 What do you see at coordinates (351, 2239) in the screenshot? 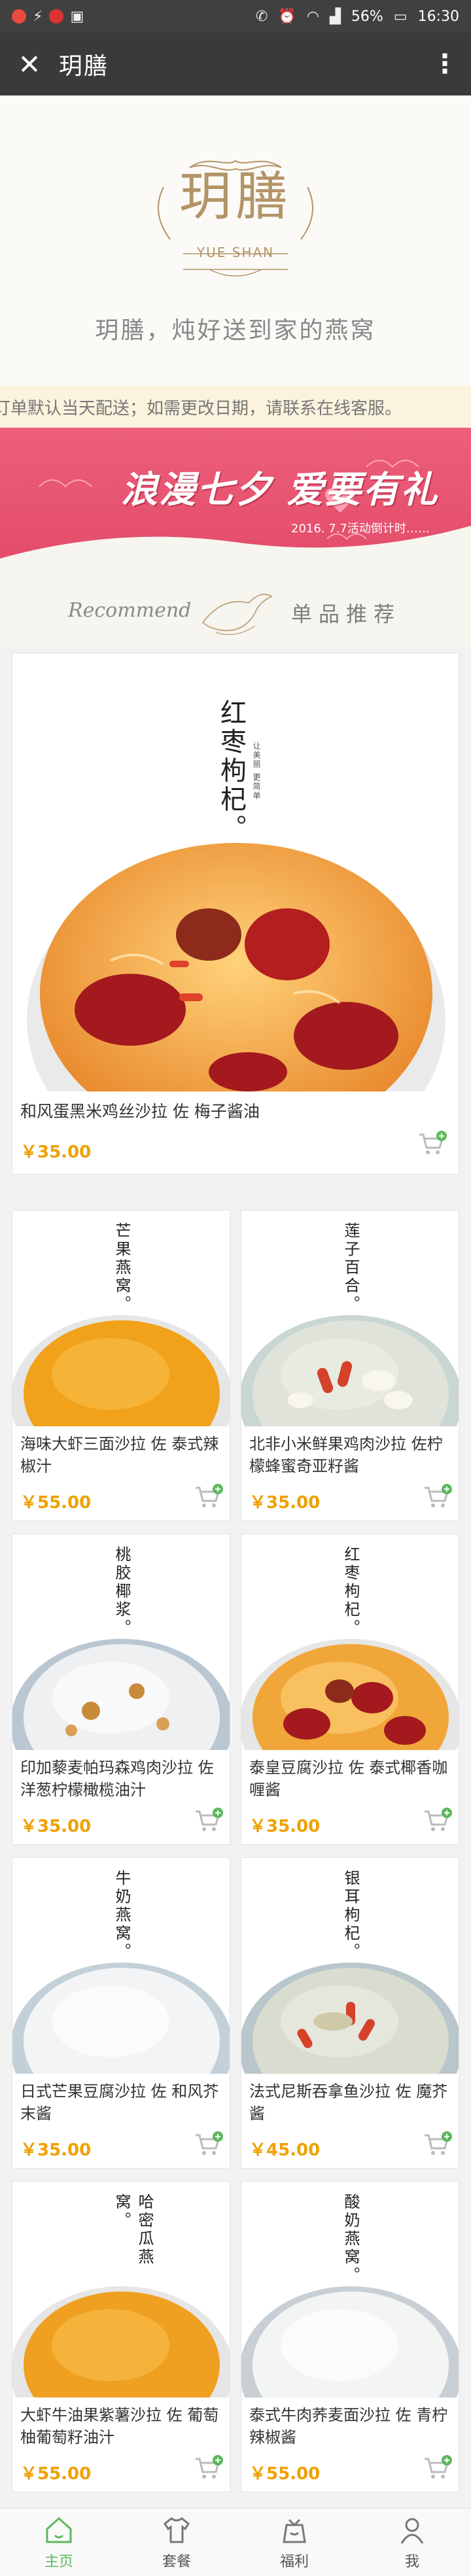
I see `product-image-title: 酸奶燕窝。` at bounding box center [351, 2239].